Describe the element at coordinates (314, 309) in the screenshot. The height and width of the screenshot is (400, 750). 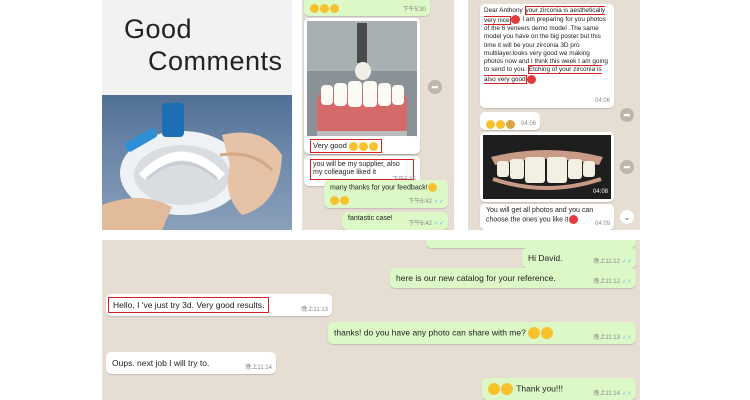
I see `message-time: 晚上11:13` at that location.